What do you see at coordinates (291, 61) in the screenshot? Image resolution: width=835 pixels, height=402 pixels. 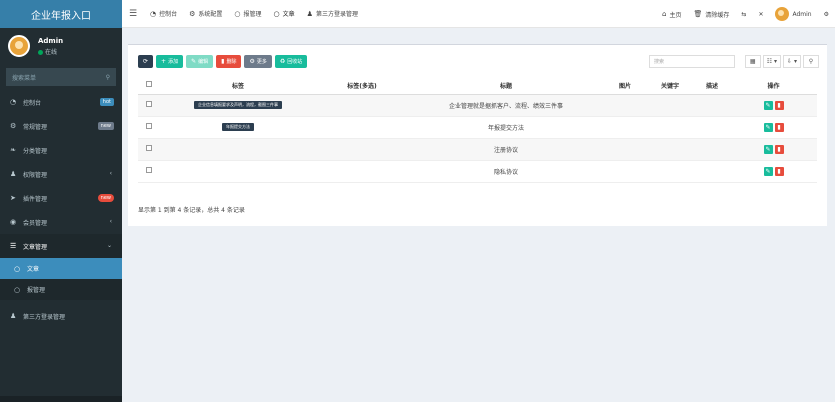 I see `recycle-bin-button: ♻ 回收站` at bounding box center [291, 61].